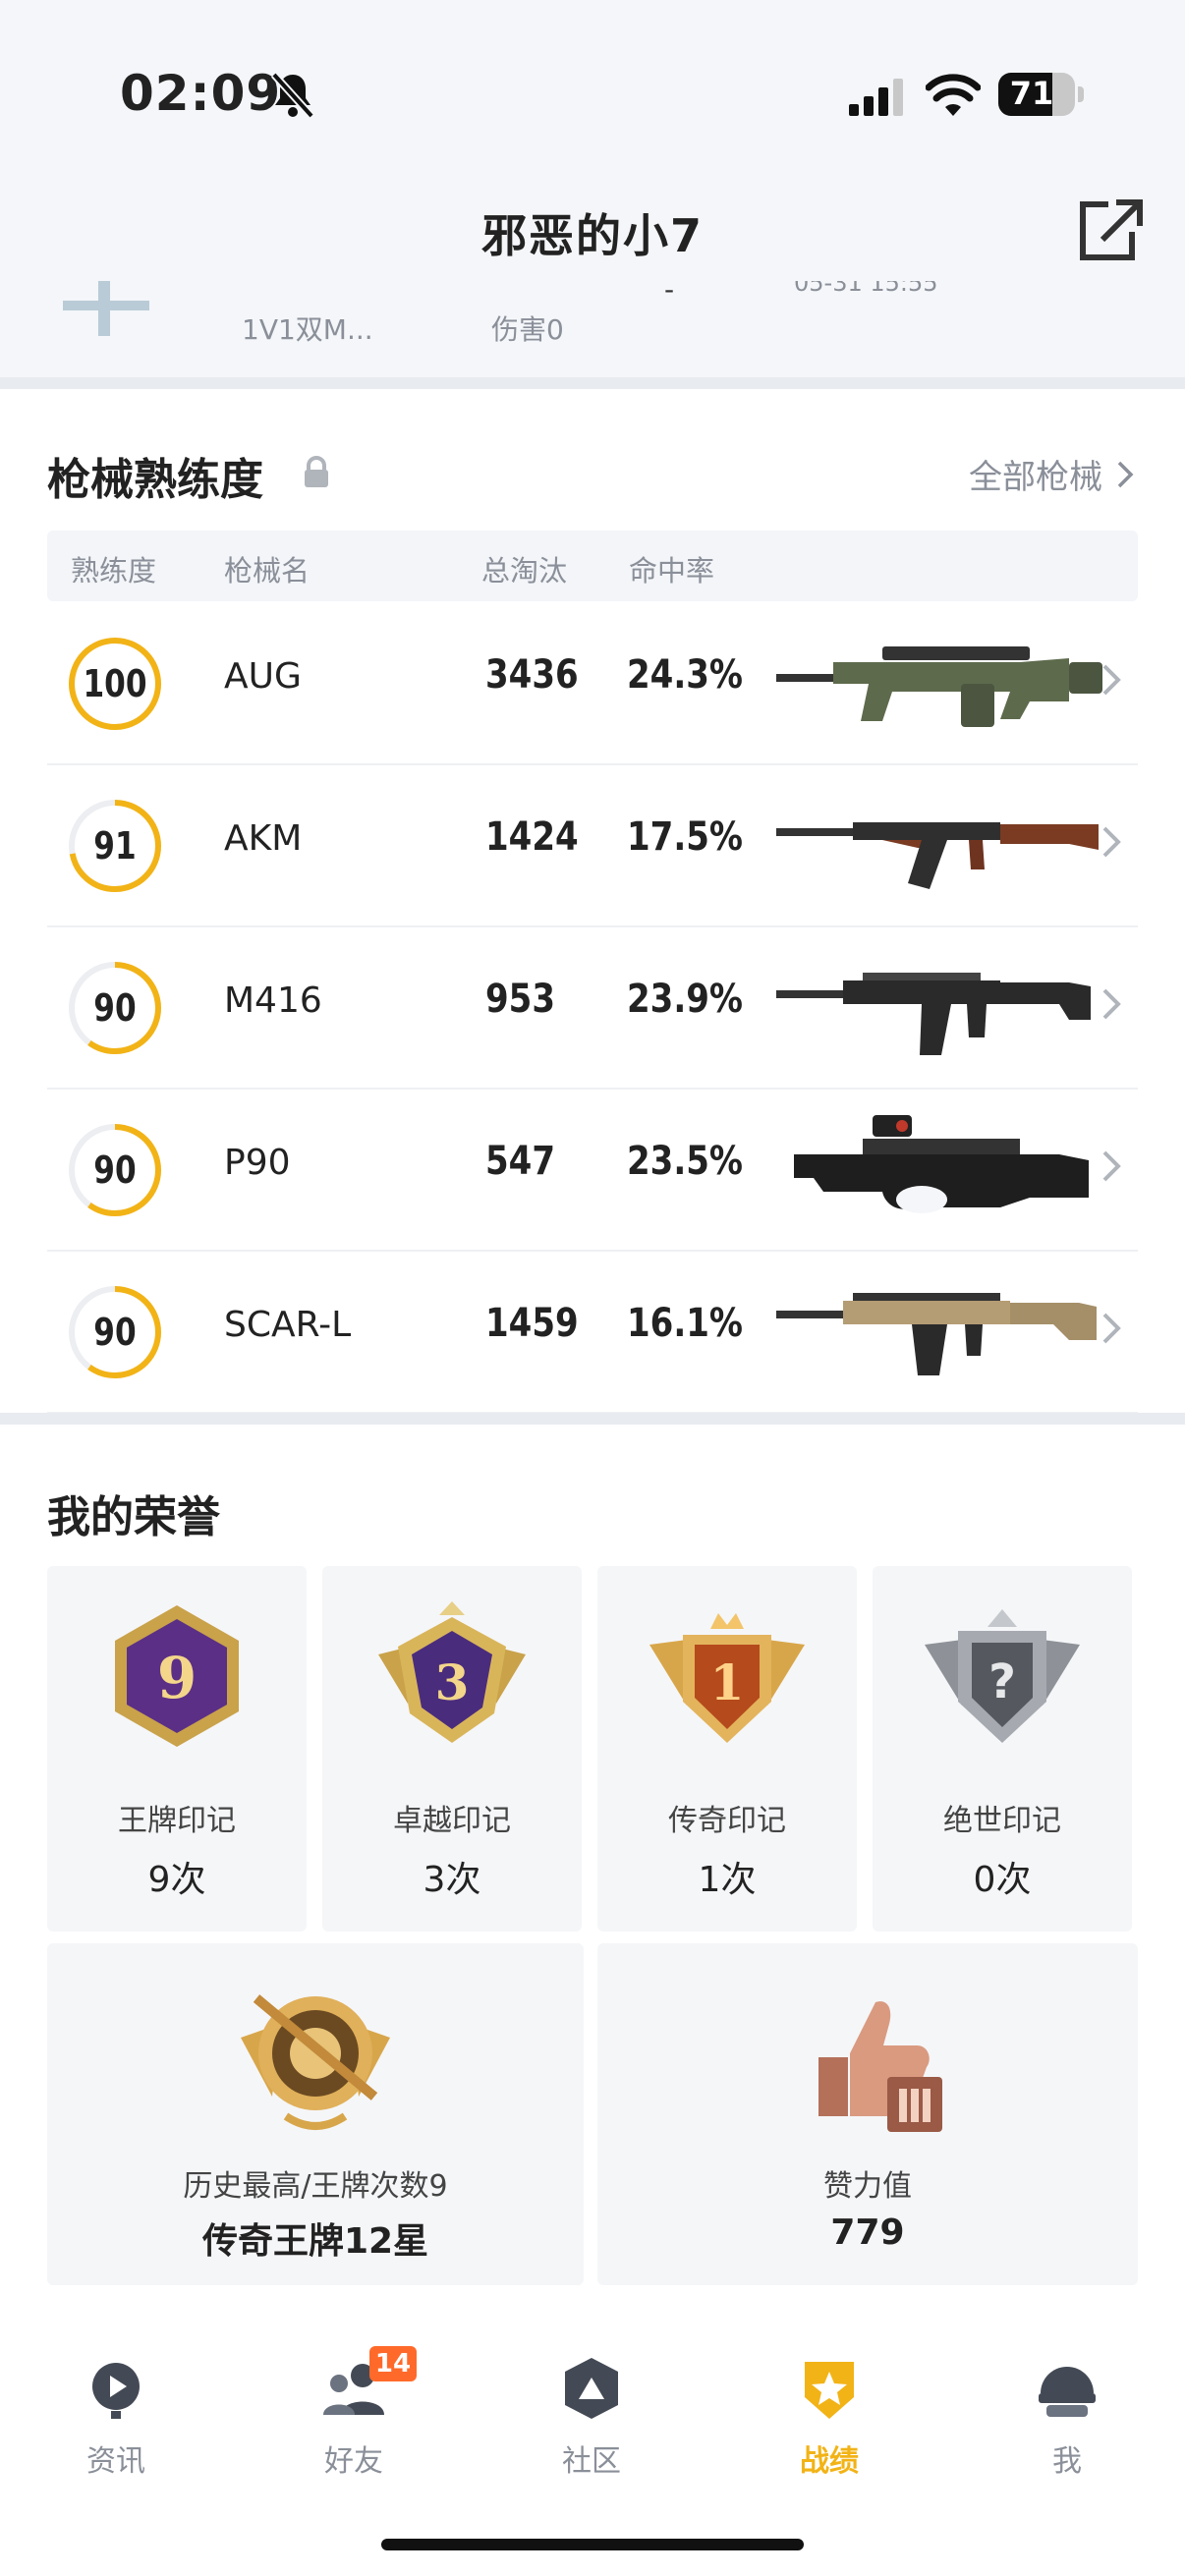  Describe the element at coordinates (592, 845) in the screenshot. I see `weapon-row-akm: 91 AKM 1424 17.5%` at that location.